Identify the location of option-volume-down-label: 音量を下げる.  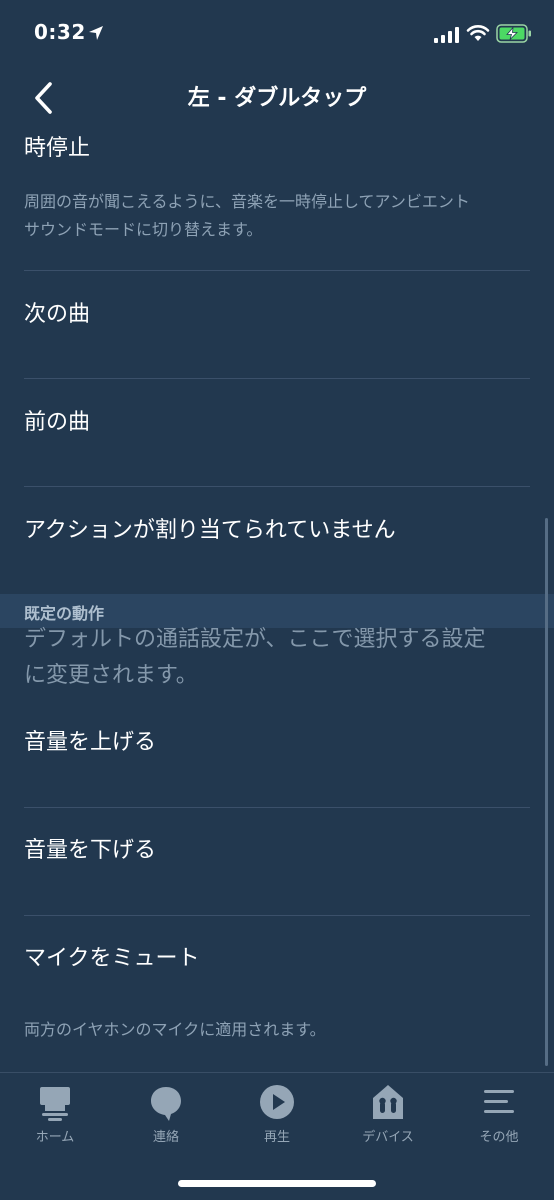
(90, 850).